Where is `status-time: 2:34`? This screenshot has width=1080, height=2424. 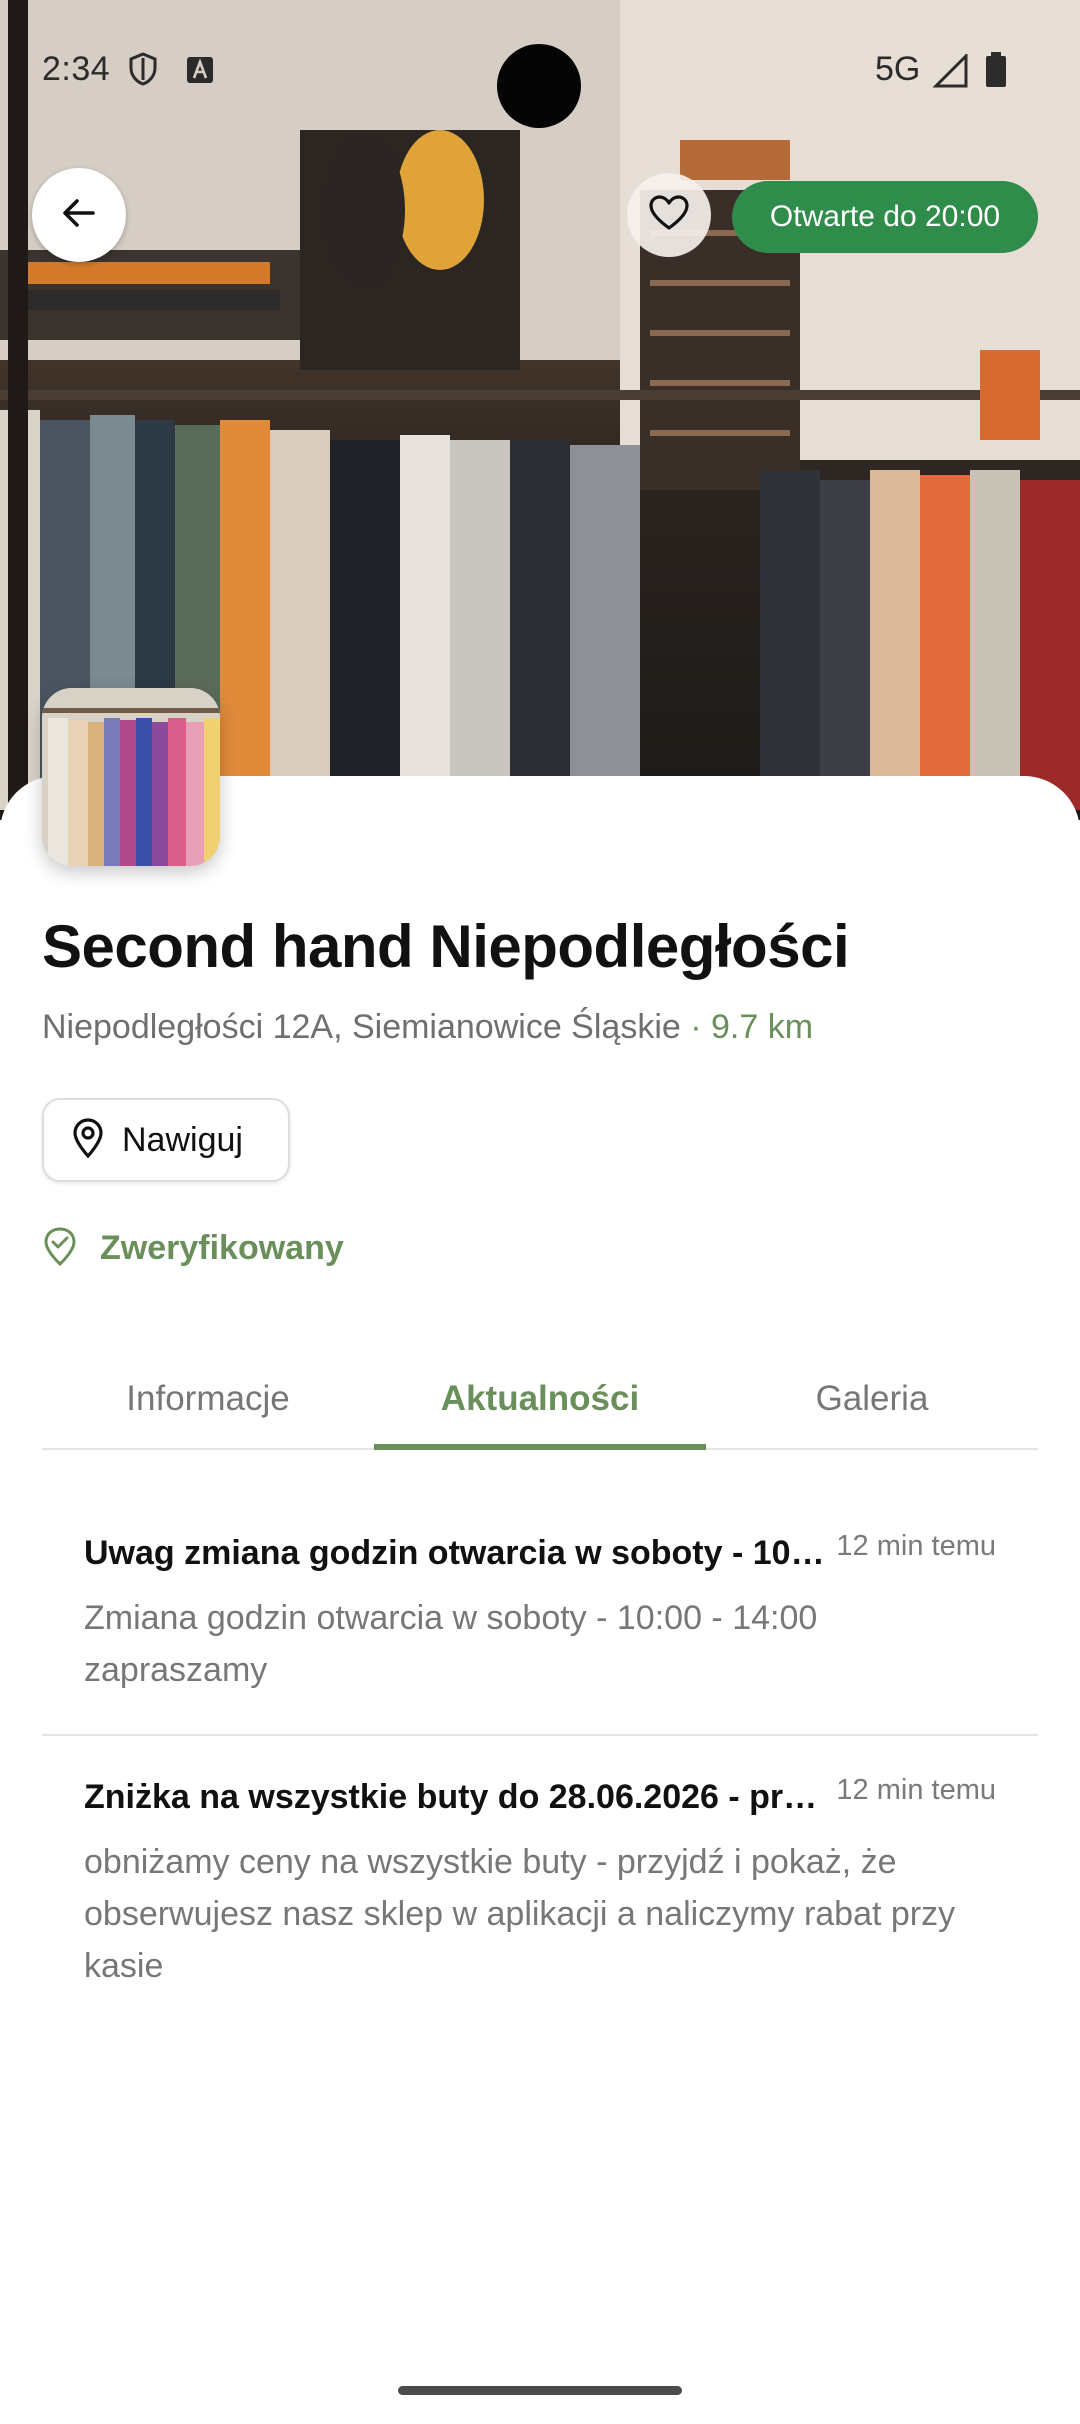
status-time: 2:34 is located at coordinates (76, 69).